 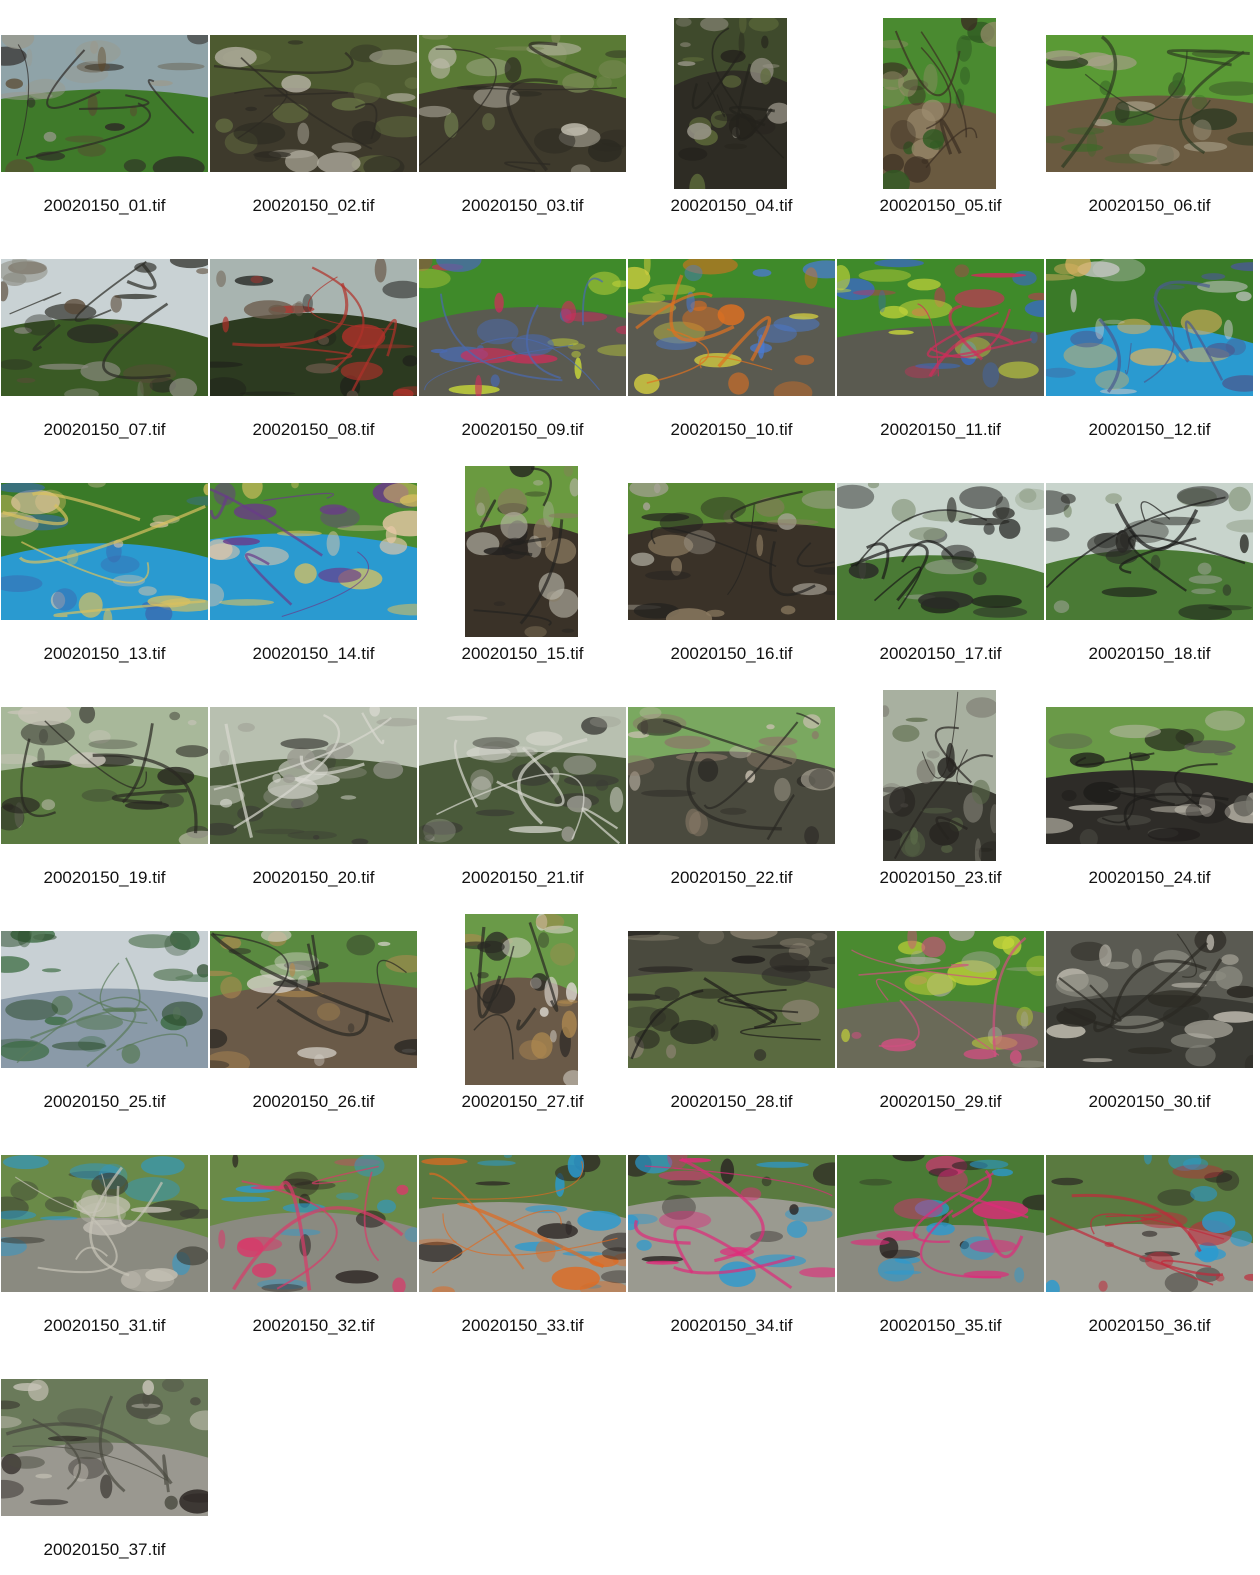 I want to click on thumbnail-cell: 20020150_10.tif, so click(x=731, y=336).